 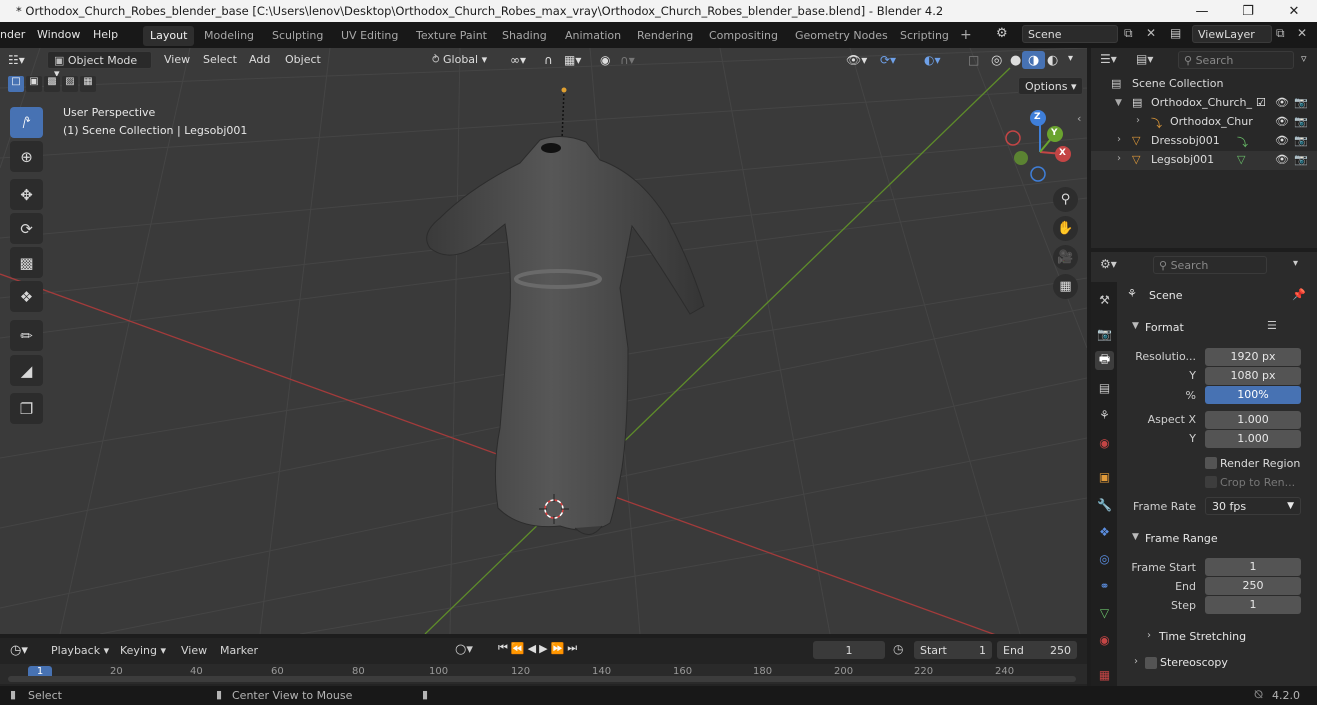 What do you see at coordinates (169, 36) in the screenshot?
I see `tab-layout: Layout` at bounding box center [169, 36].